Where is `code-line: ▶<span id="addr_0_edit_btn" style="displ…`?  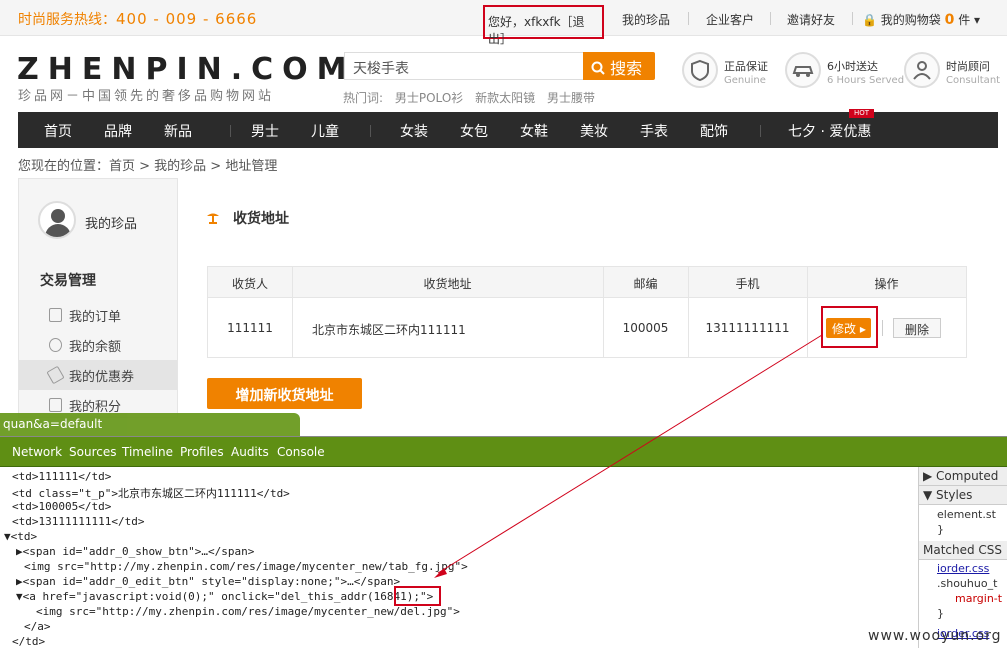
code-line: ▶<span id="addr_0_edit_btn" style="displ… is located at coordinates (208, 581).